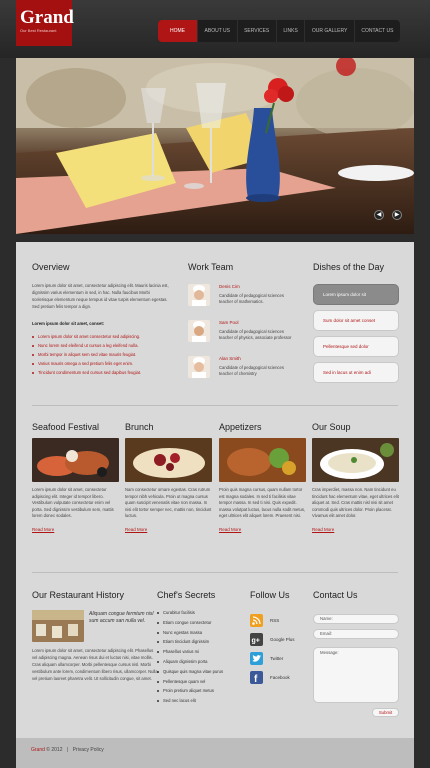 Image resolution: width=430 pixels, height=768 pixels. Describe the element at coordinates (201, 672) in the screenshot. I see `chef-secret-item: Quisque quis magna vitae purus` at that location.